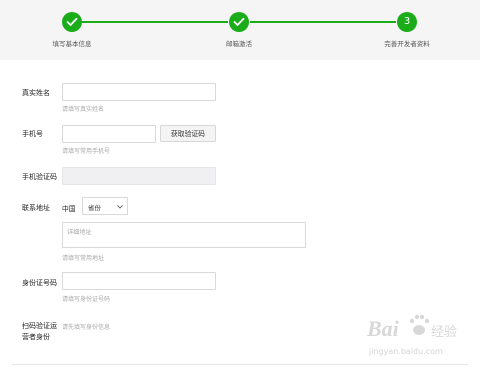 The height and width of the screenshot is (368, 480). What do you see at coordinates (109, 134) in the screenshot?
I see `phone-input` at bounding box center [109, 134].